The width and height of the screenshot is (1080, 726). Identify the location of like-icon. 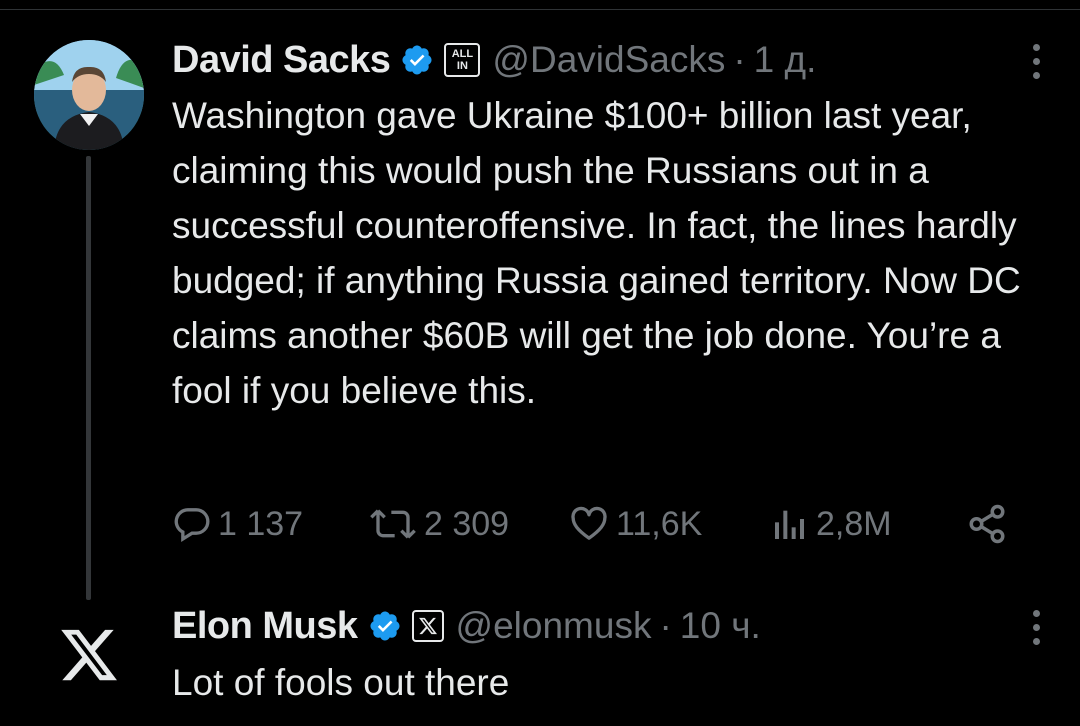
(589, 523).